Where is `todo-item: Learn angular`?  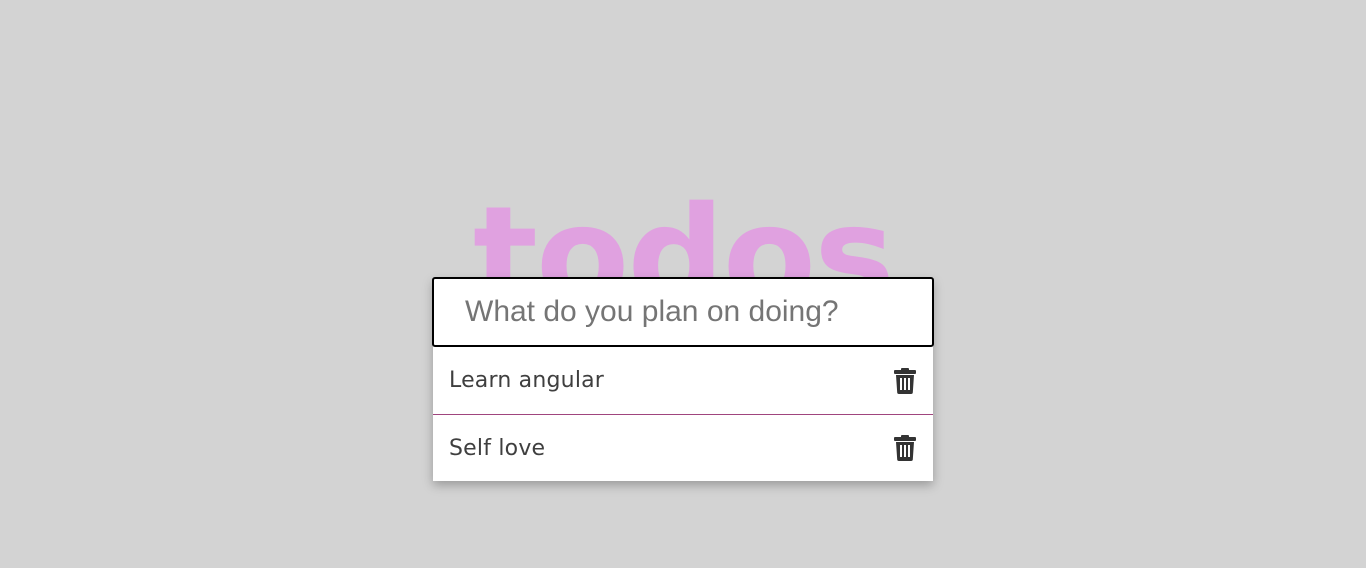
todo-item: Learn angular is located at coordinates (683, 380).